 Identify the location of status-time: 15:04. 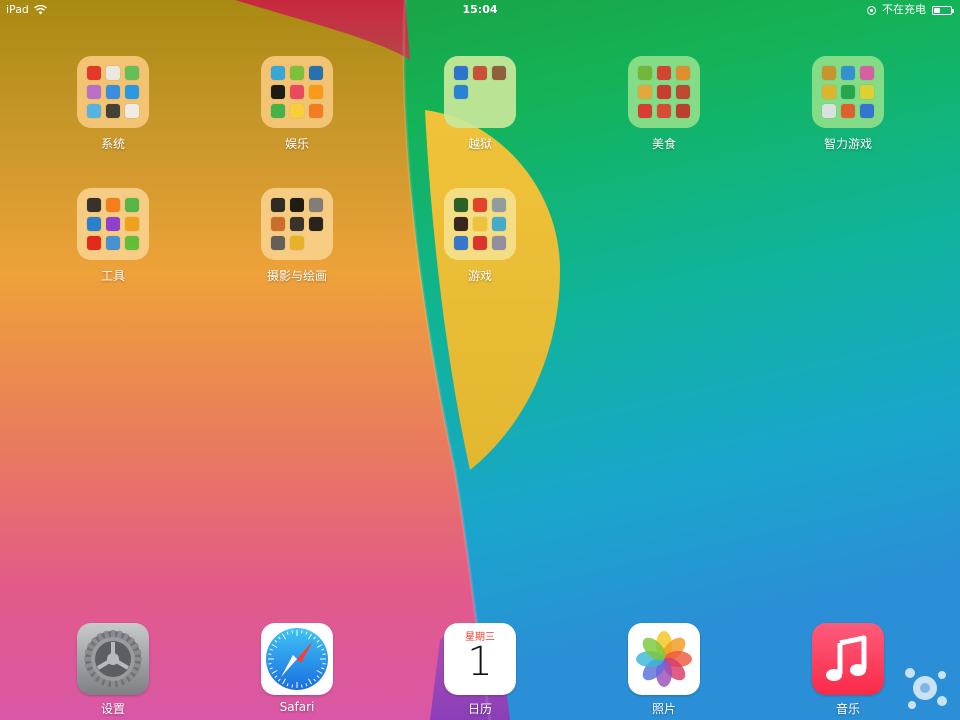
(480, 9).